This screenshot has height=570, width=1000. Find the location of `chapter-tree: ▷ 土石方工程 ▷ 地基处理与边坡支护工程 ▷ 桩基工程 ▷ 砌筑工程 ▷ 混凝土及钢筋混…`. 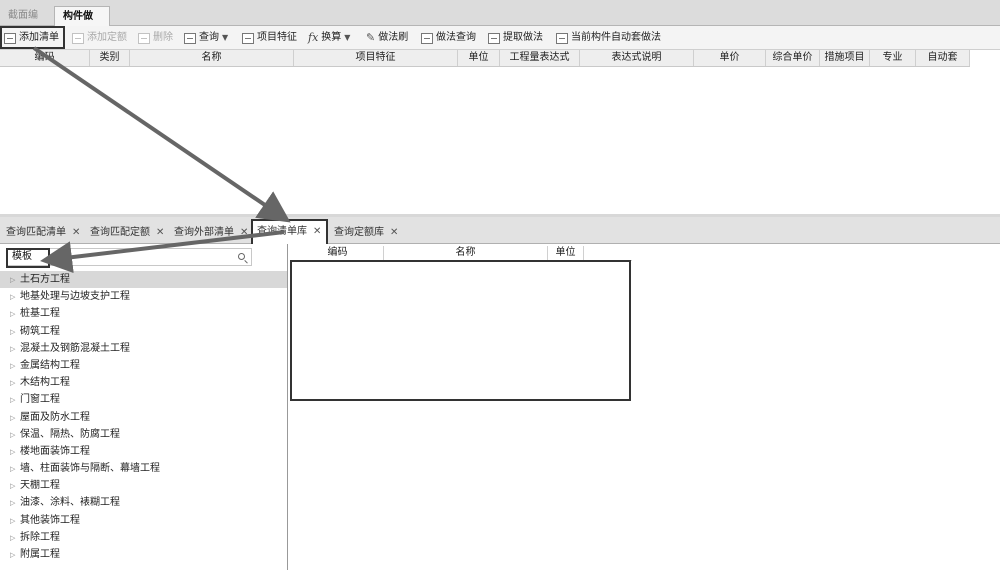

chapter-tree: ▷ 土石方工程 ▷ 地基处理与边坡支护工程 ▷ 桩基工程 ▷ 砌筑工程 ▷ 混凝土及钢筋混… is located at coordinates (143, 417).